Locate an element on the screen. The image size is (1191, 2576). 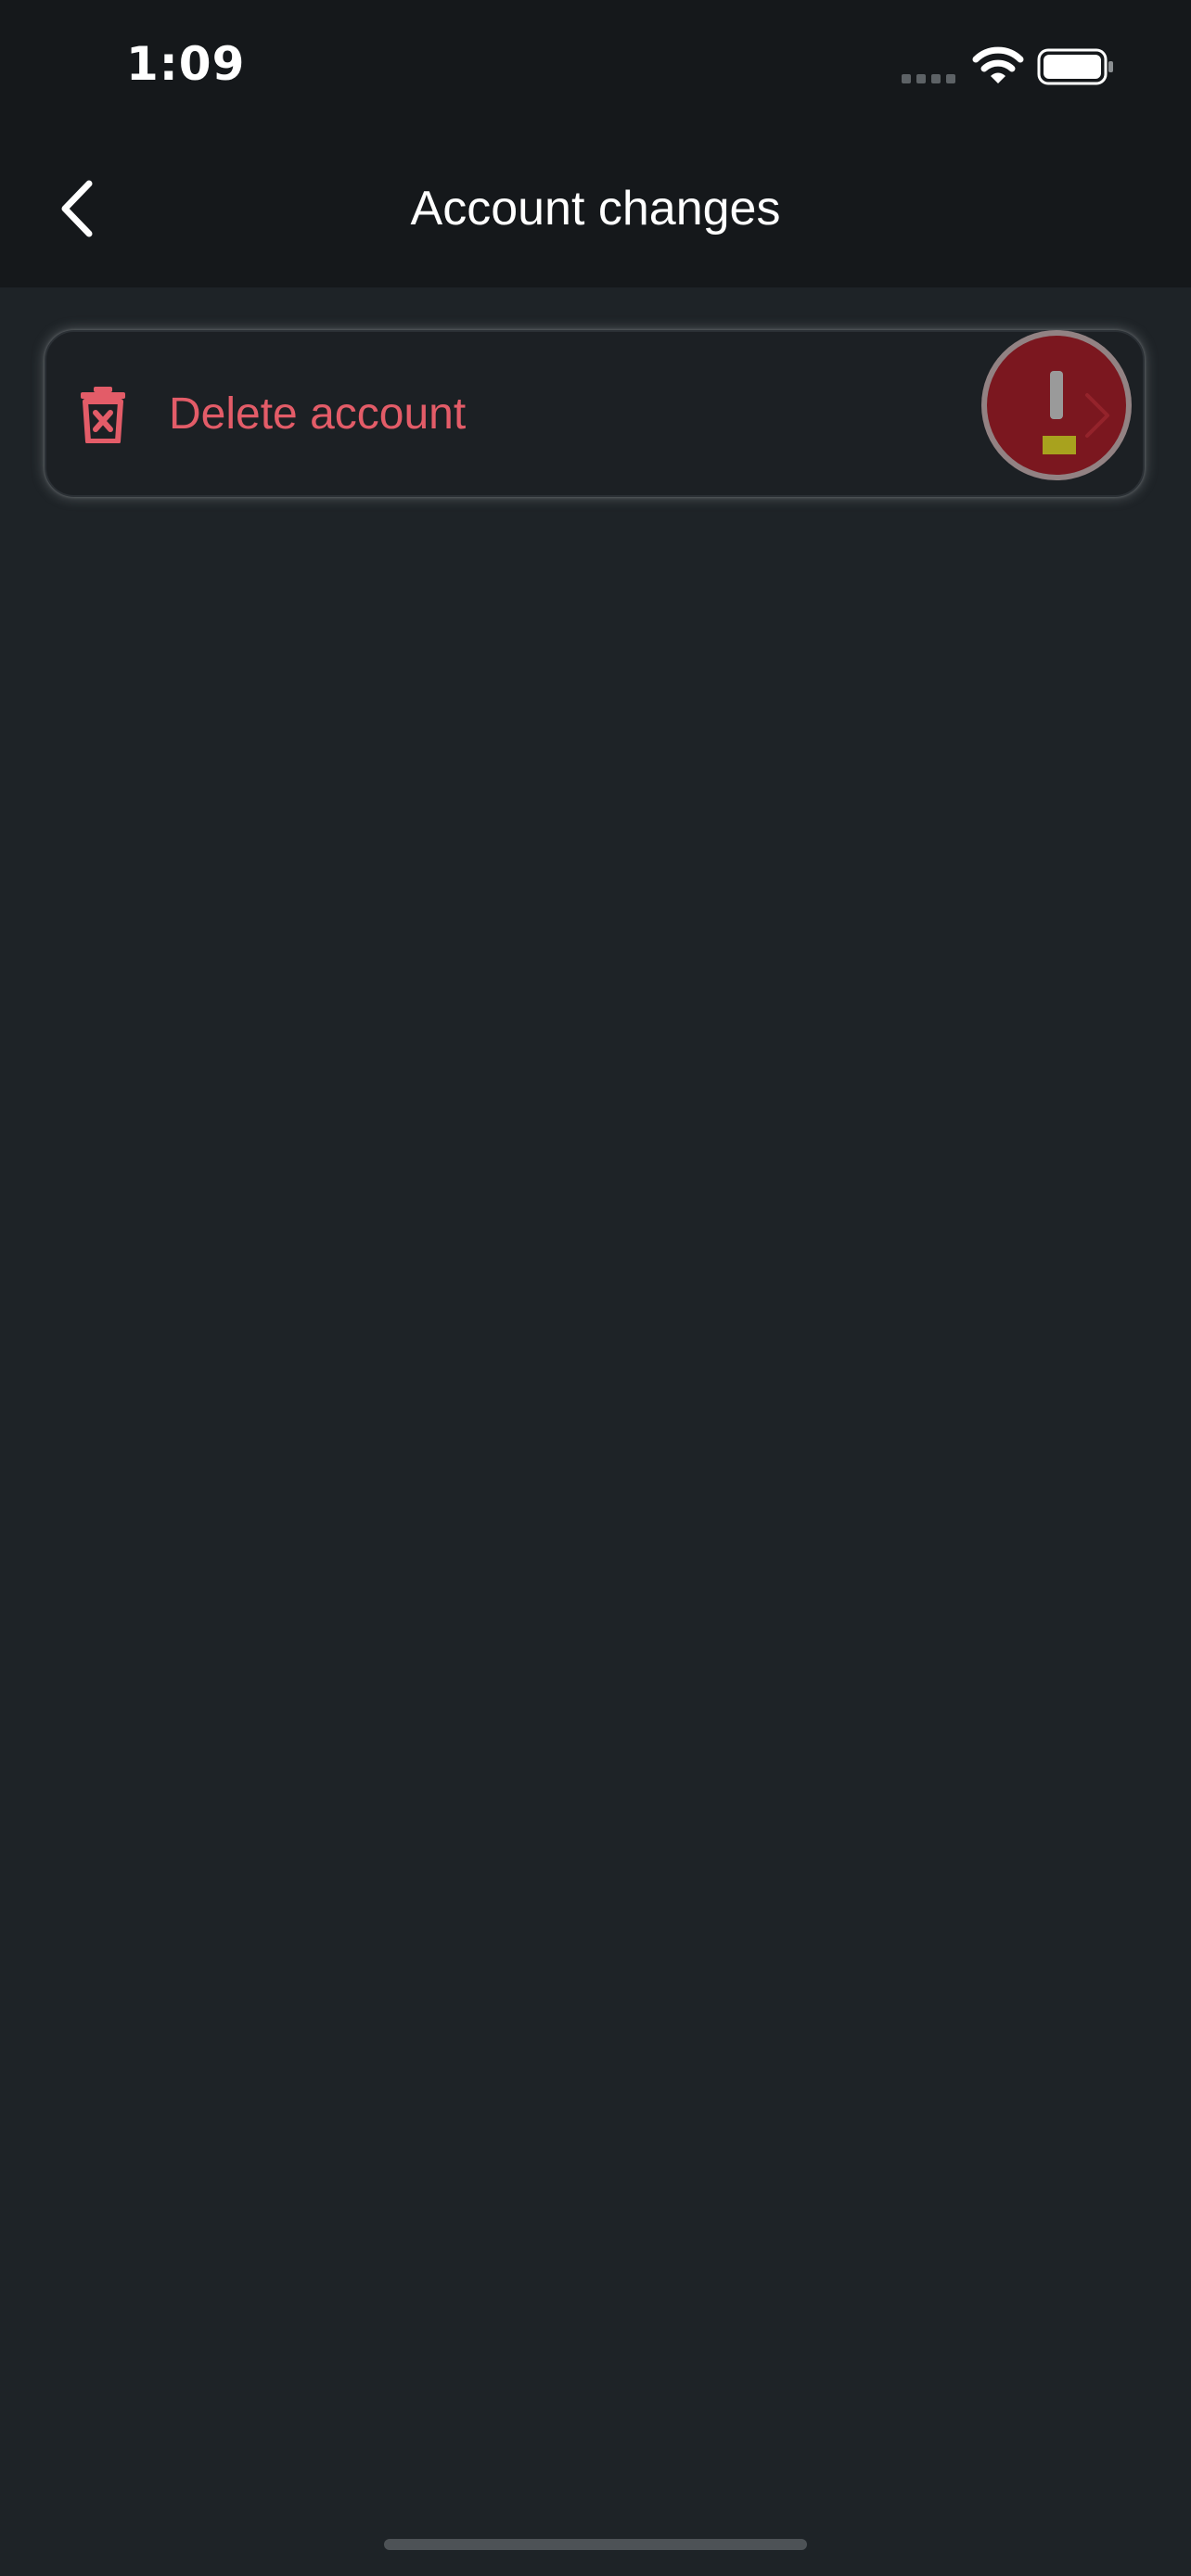
status-time: 1:09 is located at coordinates (186, 64).